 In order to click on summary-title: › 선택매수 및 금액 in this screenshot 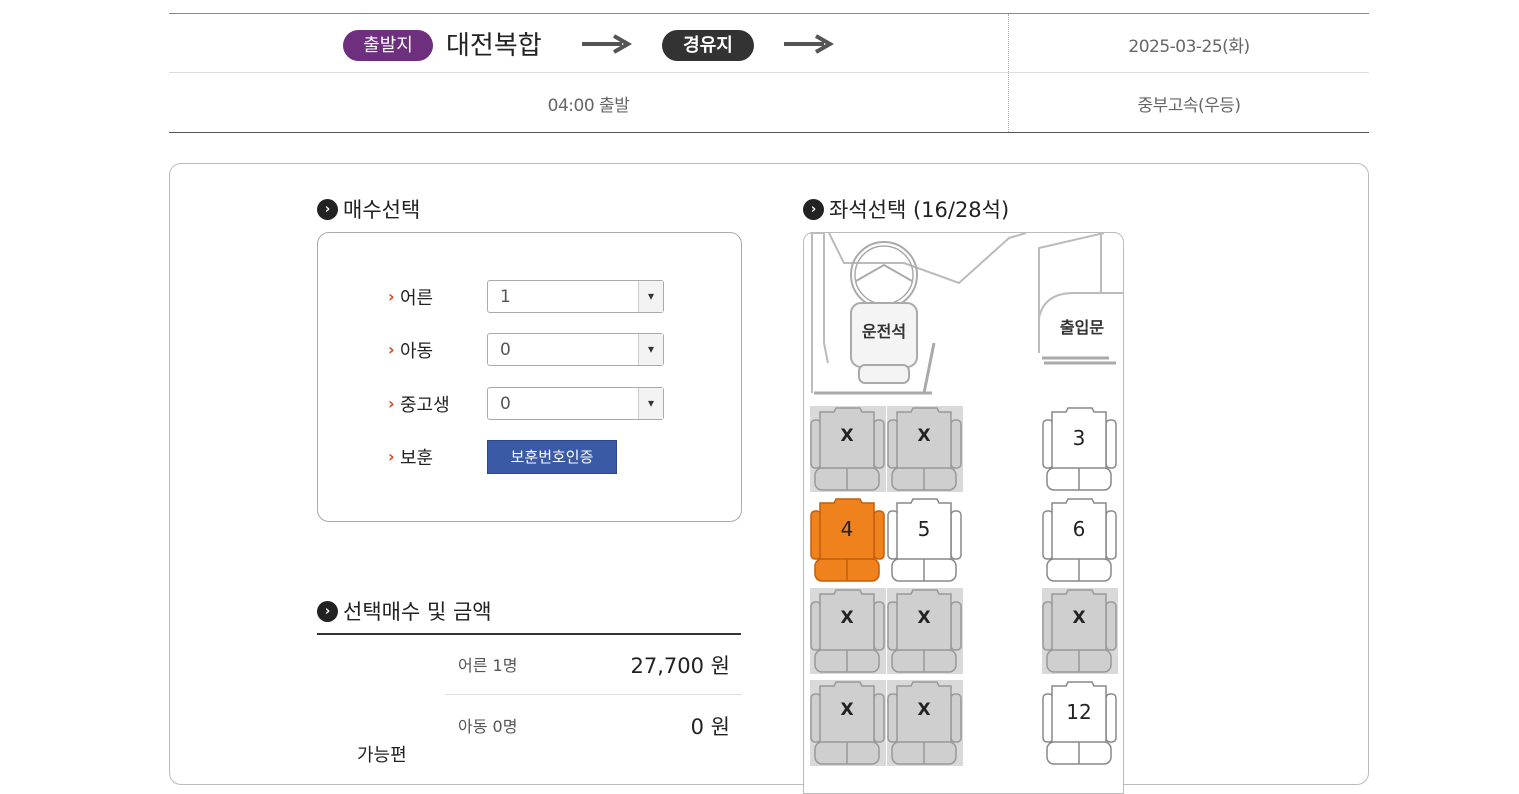, I will do `click(404, 611)`.